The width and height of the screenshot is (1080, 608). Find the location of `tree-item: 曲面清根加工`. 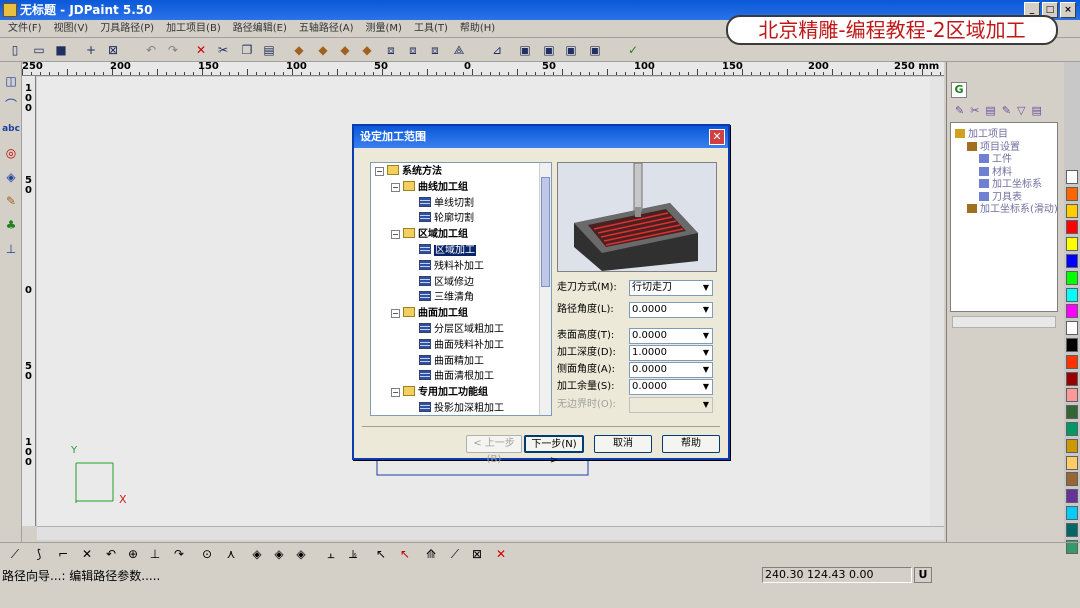

tree-item: 曲面清根加工 is located at coordinates (450, 377).